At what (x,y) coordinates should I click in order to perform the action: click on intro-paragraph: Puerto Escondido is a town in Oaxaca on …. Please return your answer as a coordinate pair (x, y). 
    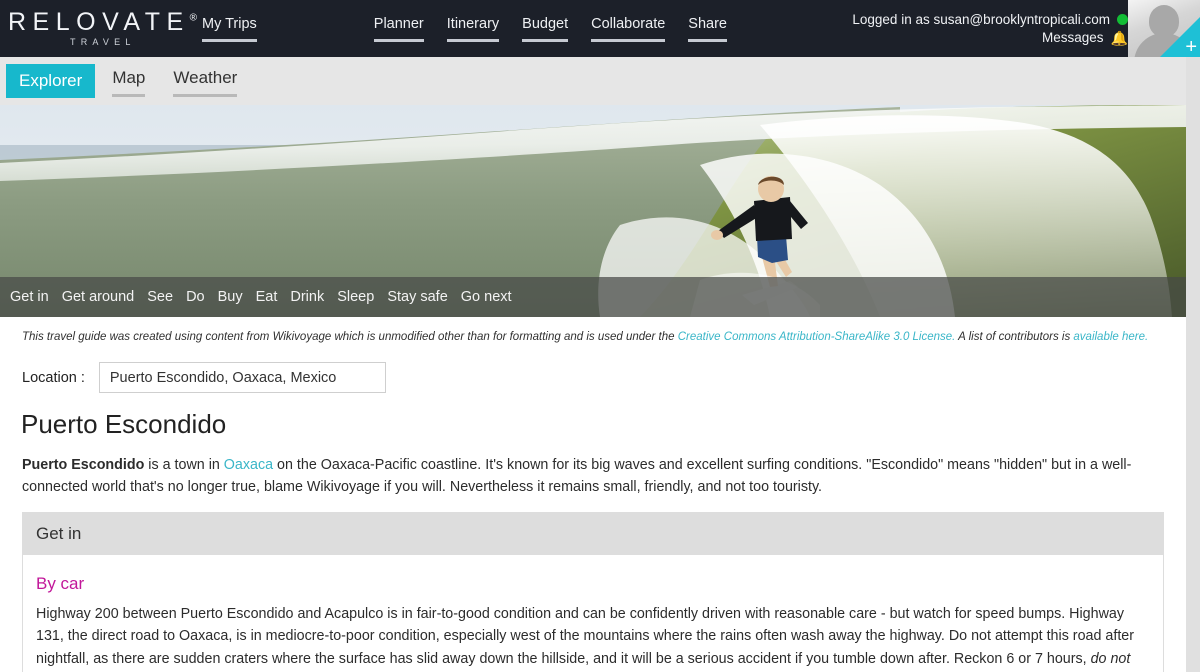
    Looking at the image, I should click on (593, 468).